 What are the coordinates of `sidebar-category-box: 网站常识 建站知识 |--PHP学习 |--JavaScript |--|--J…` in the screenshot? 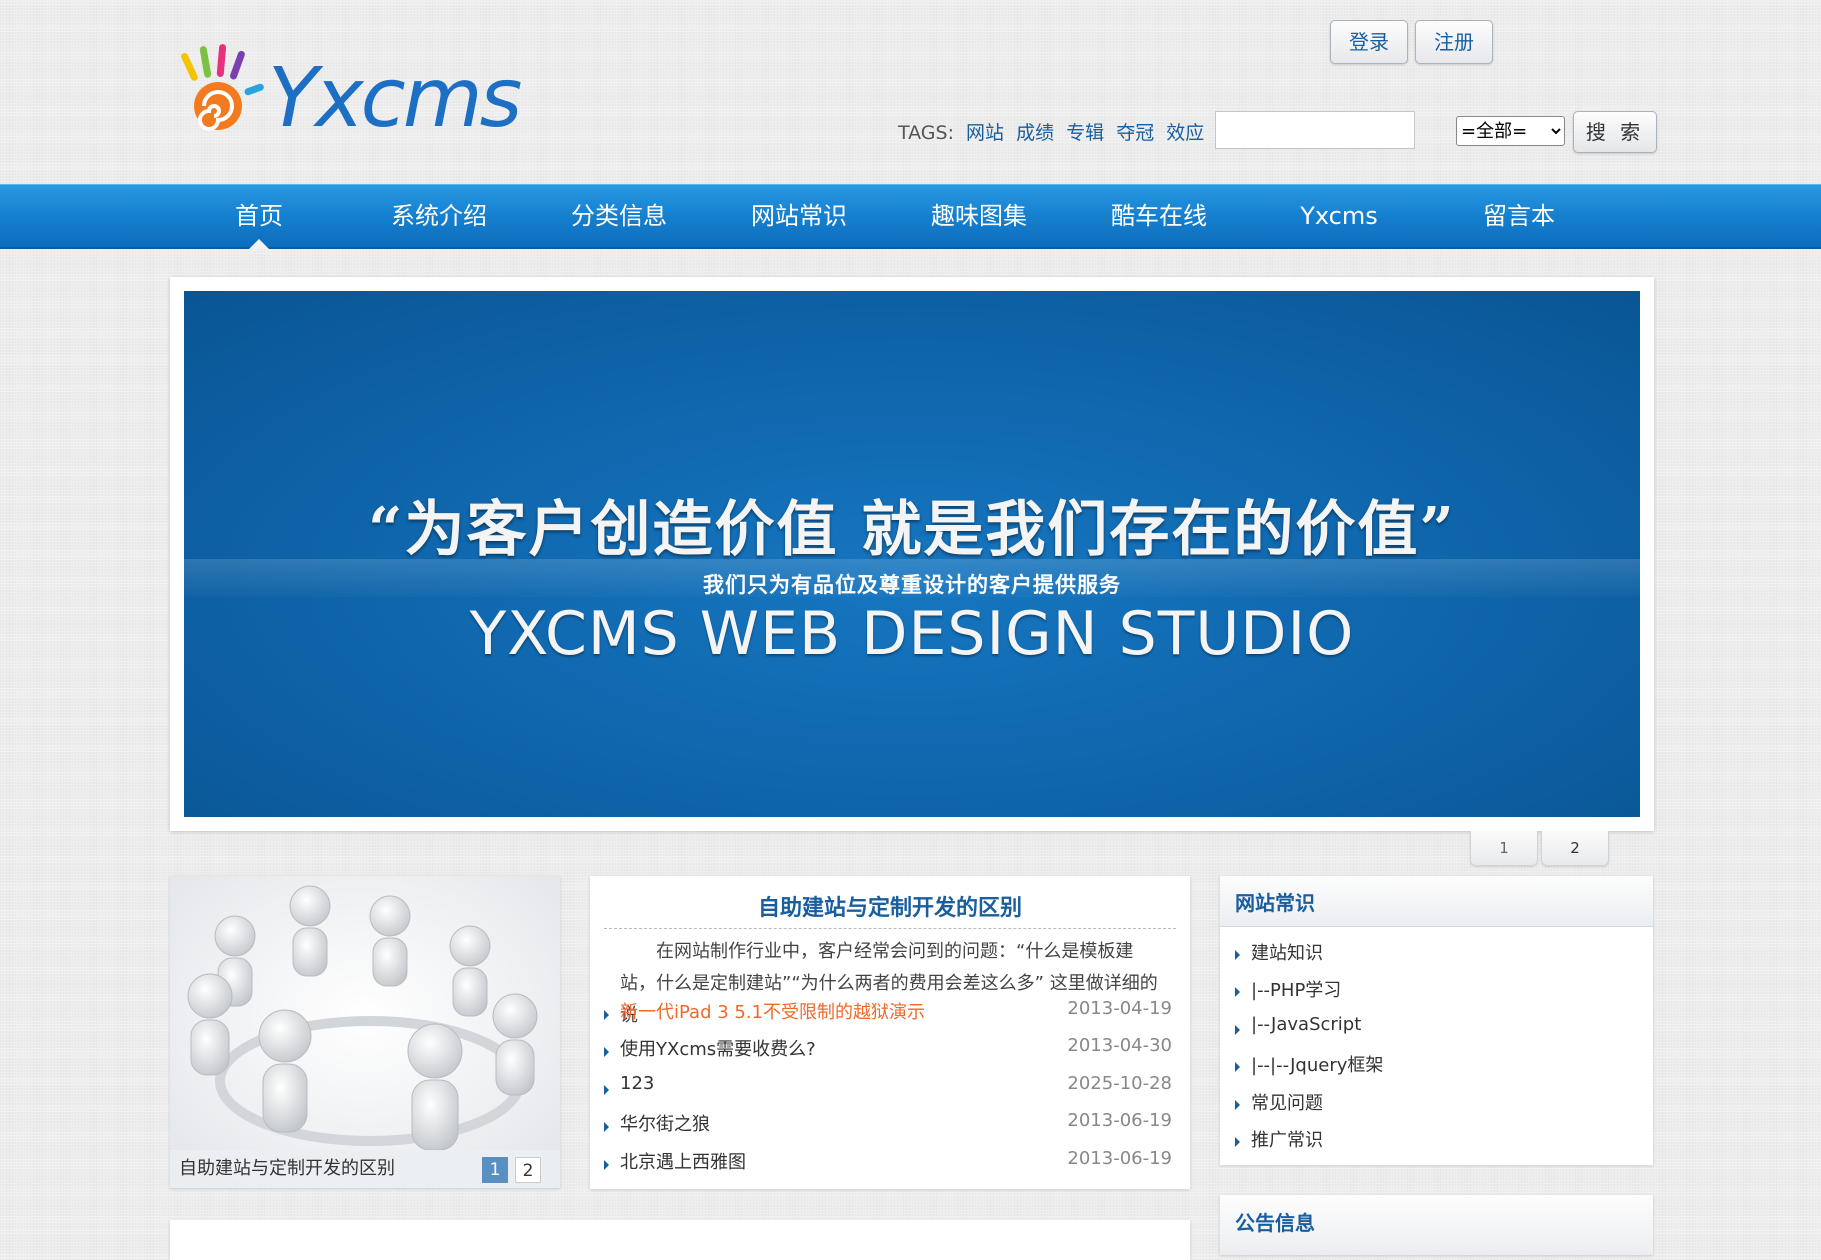 It's located at (1436, 1020).